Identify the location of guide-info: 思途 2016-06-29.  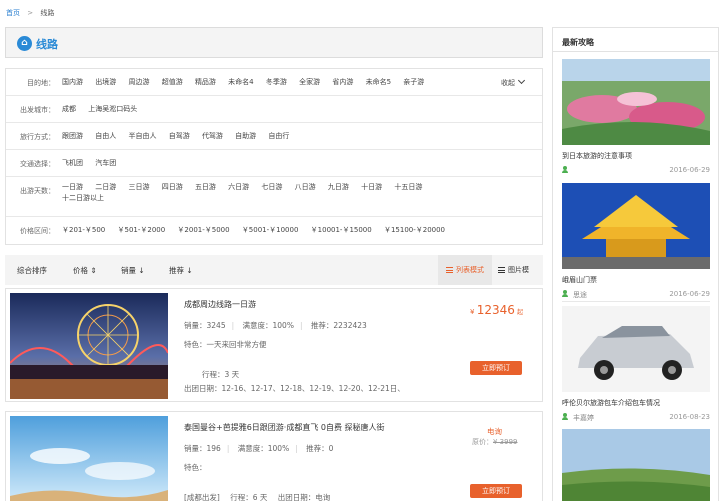
(636, 295).